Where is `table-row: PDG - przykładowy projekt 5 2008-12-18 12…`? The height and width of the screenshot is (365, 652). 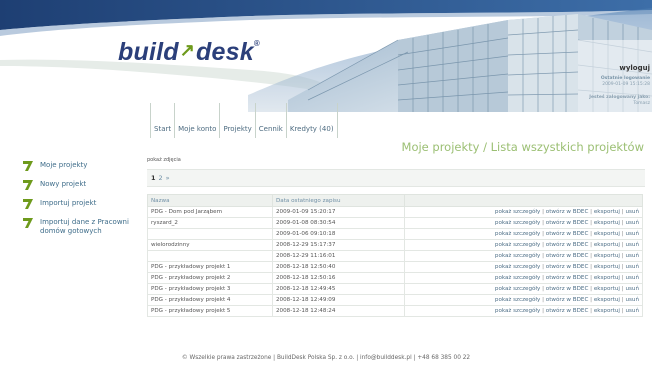
table-row: PDG - przykładowy projekt 5 2008-12-18 12… is located at coordinates (395, 311).